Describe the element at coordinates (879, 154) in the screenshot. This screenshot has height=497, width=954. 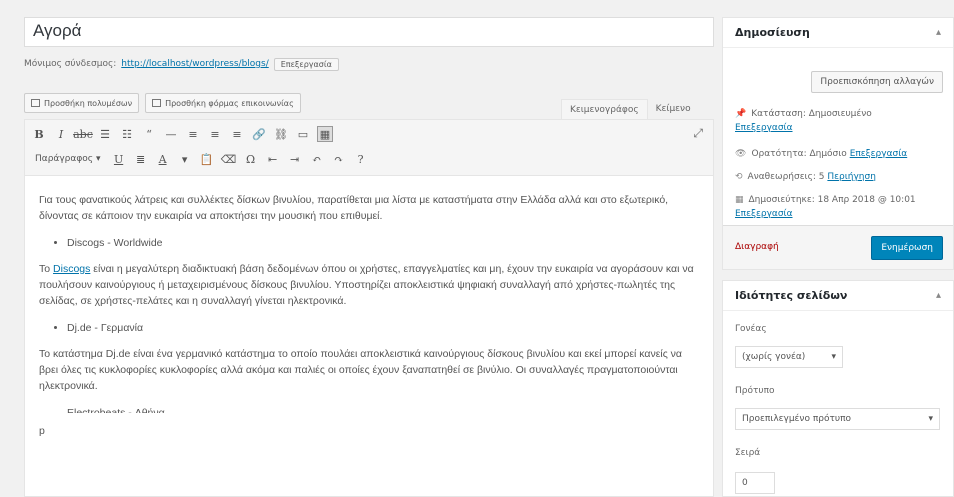
I see `visibility-edit-link: Επεξεργασία` at that location.